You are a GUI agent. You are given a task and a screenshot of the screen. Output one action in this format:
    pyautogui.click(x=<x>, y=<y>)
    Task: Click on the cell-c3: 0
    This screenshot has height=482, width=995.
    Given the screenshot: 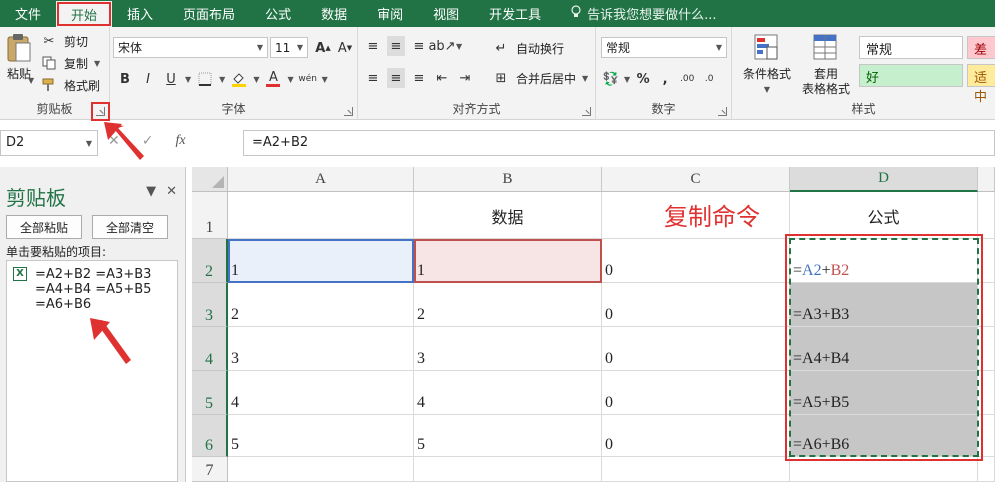 What is the action you would take?
    pyautogui.click(x=696, y=305)
    